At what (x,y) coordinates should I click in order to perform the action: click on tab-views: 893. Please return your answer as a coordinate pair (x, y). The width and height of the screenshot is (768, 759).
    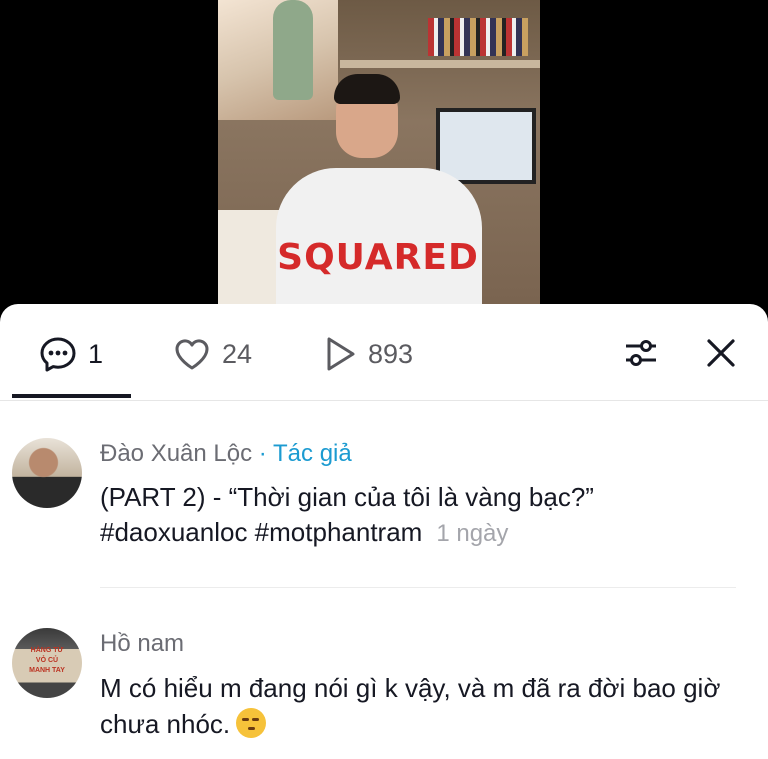
    Looking at the image, I should click on (367, 354).